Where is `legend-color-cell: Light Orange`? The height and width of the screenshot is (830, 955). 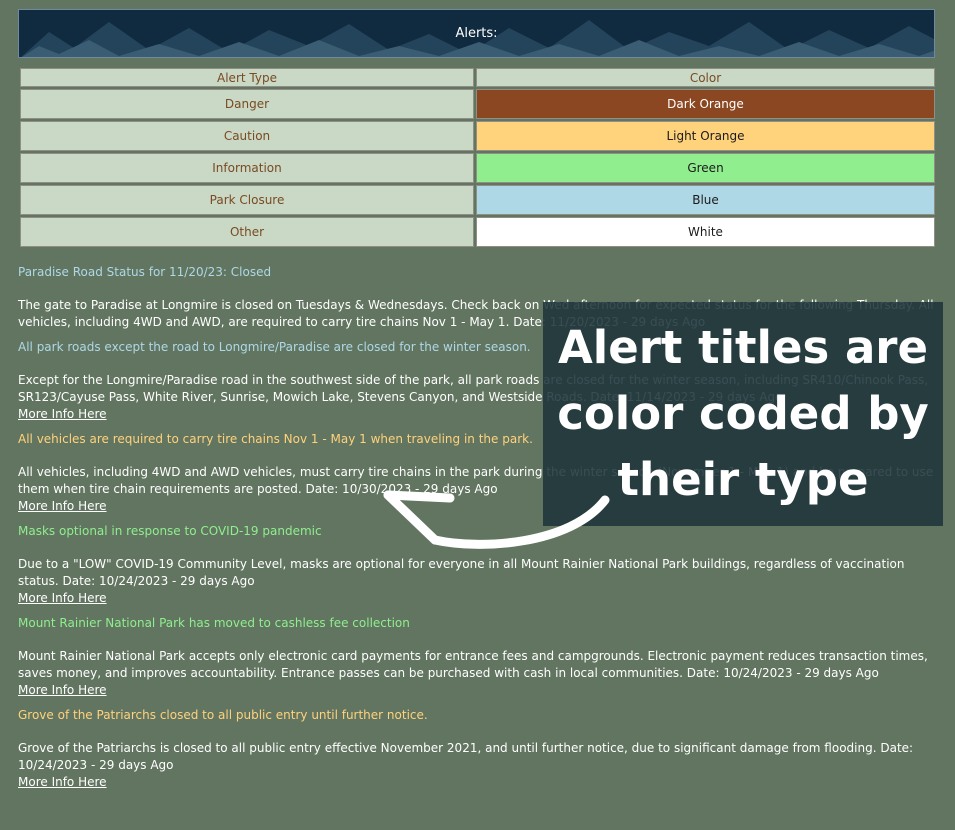
legend-color-cell: Light Orange is located at coordinates (705, 136).